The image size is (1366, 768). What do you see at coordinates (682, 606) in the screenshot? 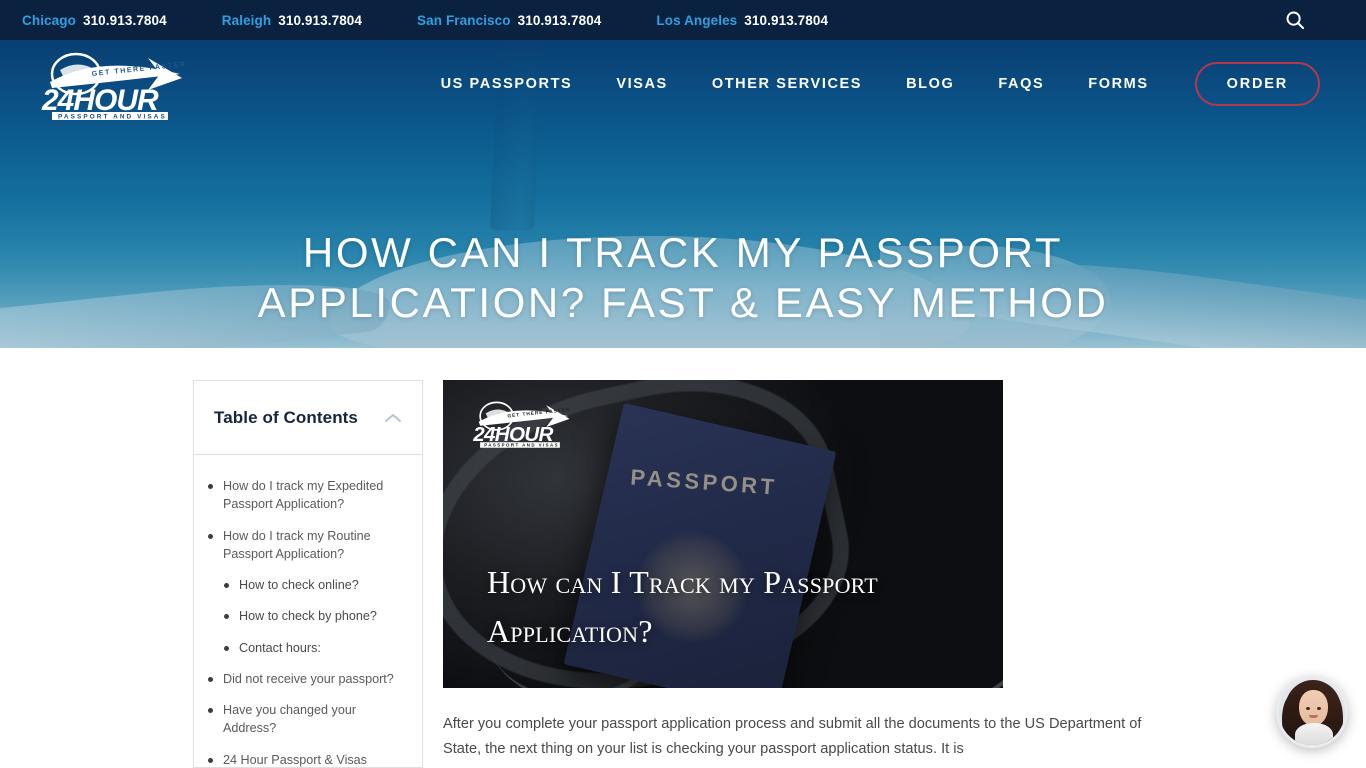
I see `featured-image-overlay-title: How can I Track my Passport Application?` at bounding box center [682, 606].